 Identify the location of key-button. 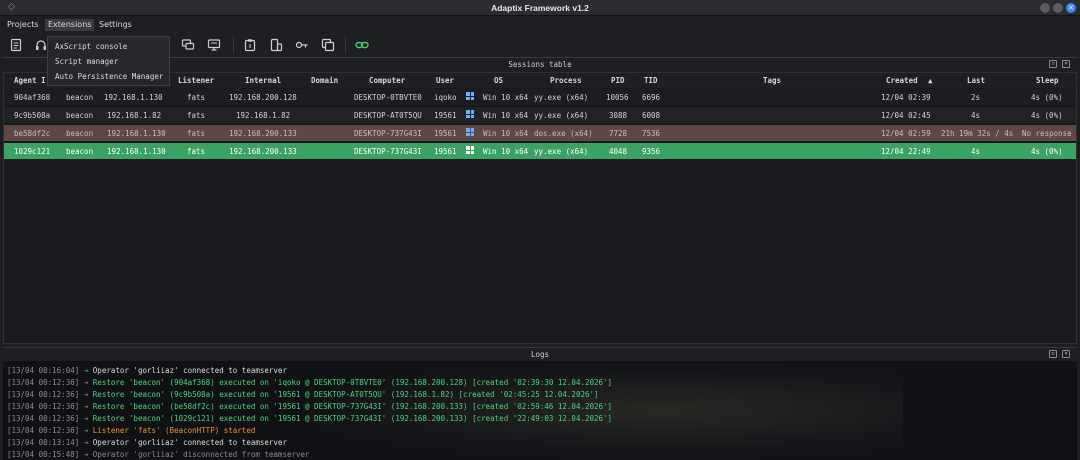
(302, 45).